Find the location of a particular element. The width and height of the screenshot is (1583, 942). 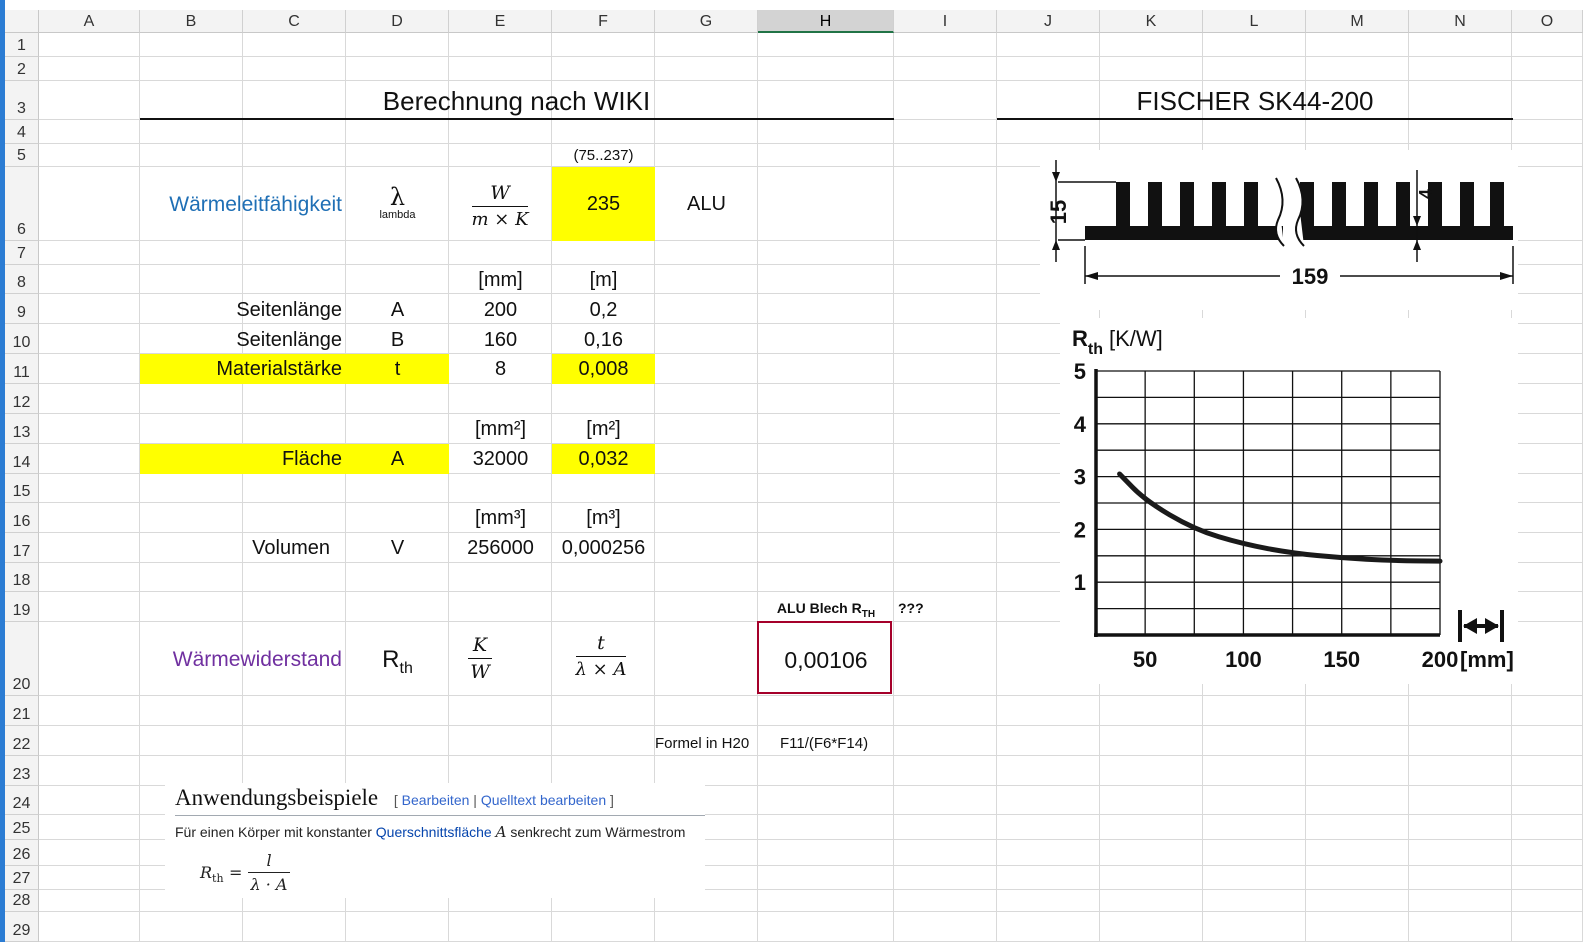

column-header-d: D is located at coordinates (397, 21).